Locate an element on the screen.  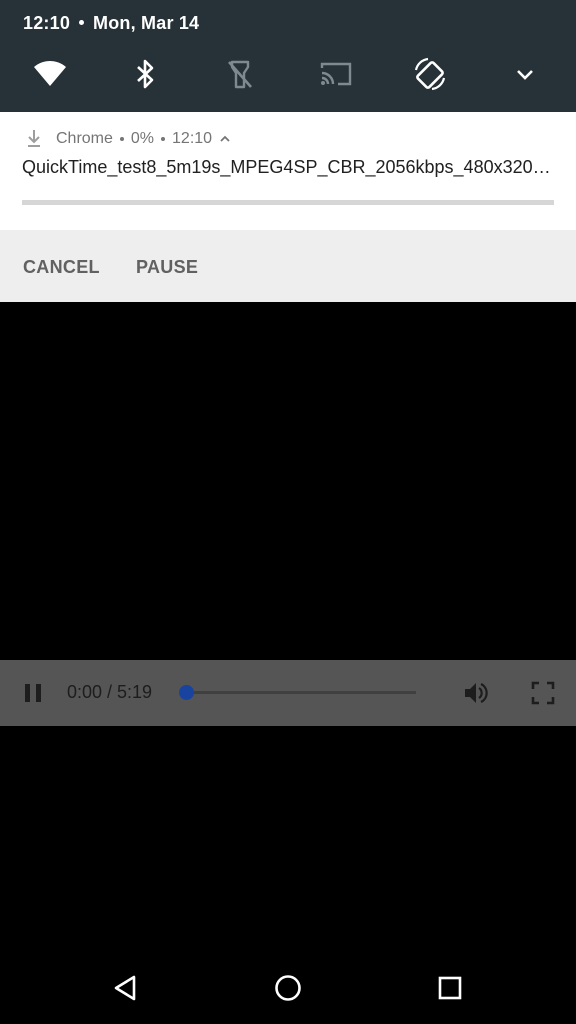
quick-settings-panel: 12:10 Mon, Mar 14 is located at coordinates (288, 56).